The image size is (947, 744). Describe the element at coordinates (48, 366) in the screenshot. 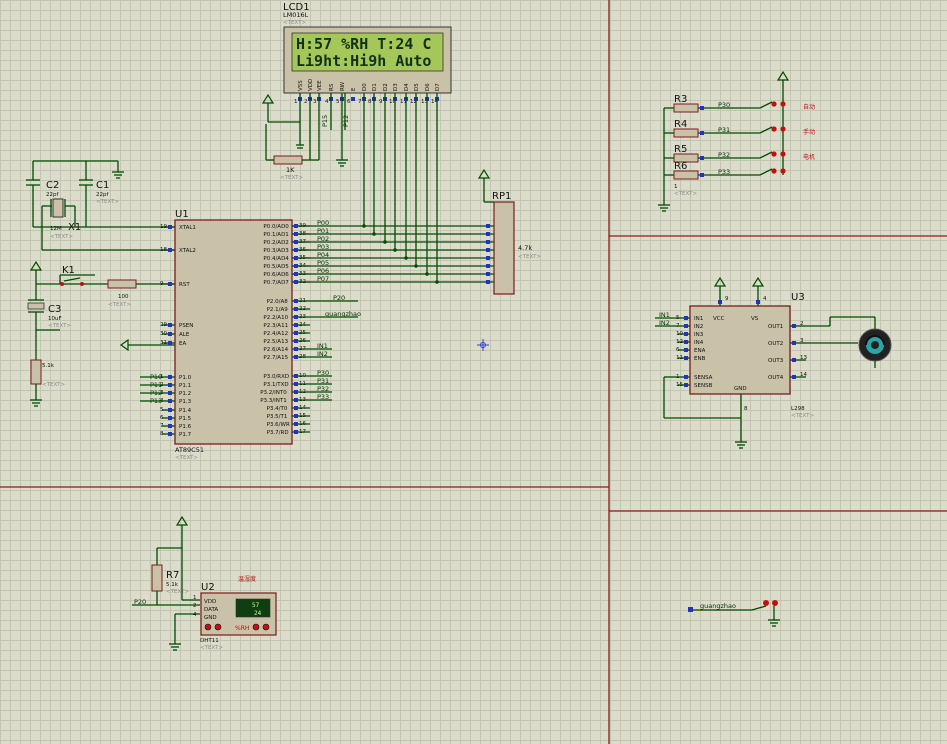

I see `reset-pull-value: 5.1k` at that location.